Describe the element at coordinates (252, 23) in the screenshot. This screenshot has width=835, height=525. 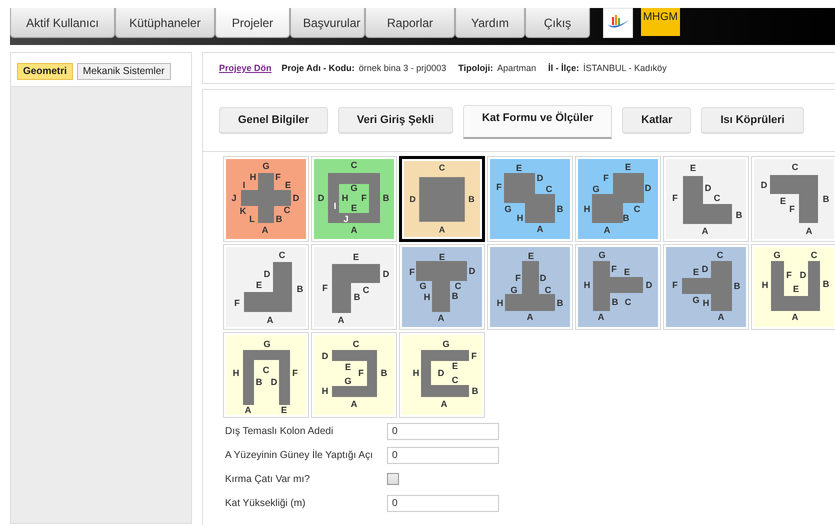
I see `nav-tab: Projeler` at that location.